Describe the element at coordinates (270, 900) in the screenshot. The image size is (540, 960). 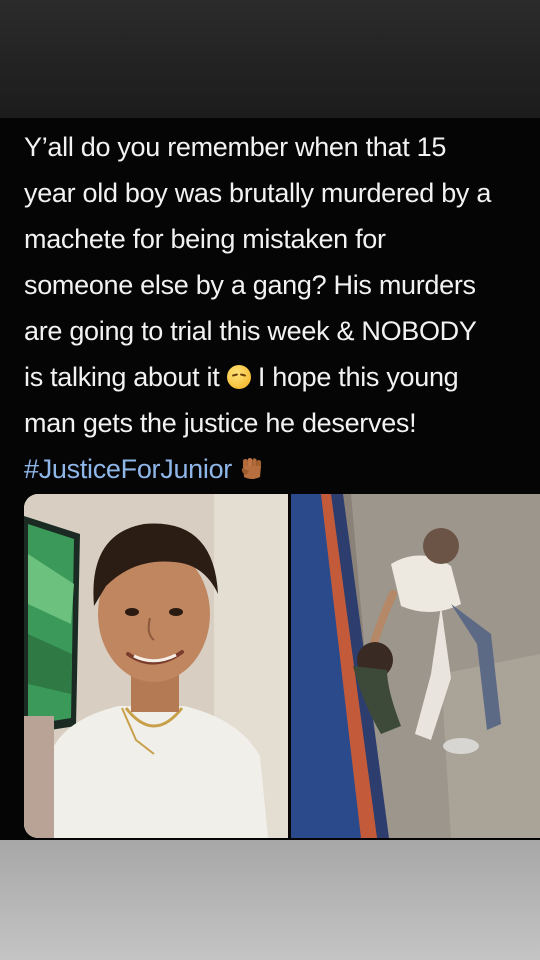
I see `bottom-bar` at that location.